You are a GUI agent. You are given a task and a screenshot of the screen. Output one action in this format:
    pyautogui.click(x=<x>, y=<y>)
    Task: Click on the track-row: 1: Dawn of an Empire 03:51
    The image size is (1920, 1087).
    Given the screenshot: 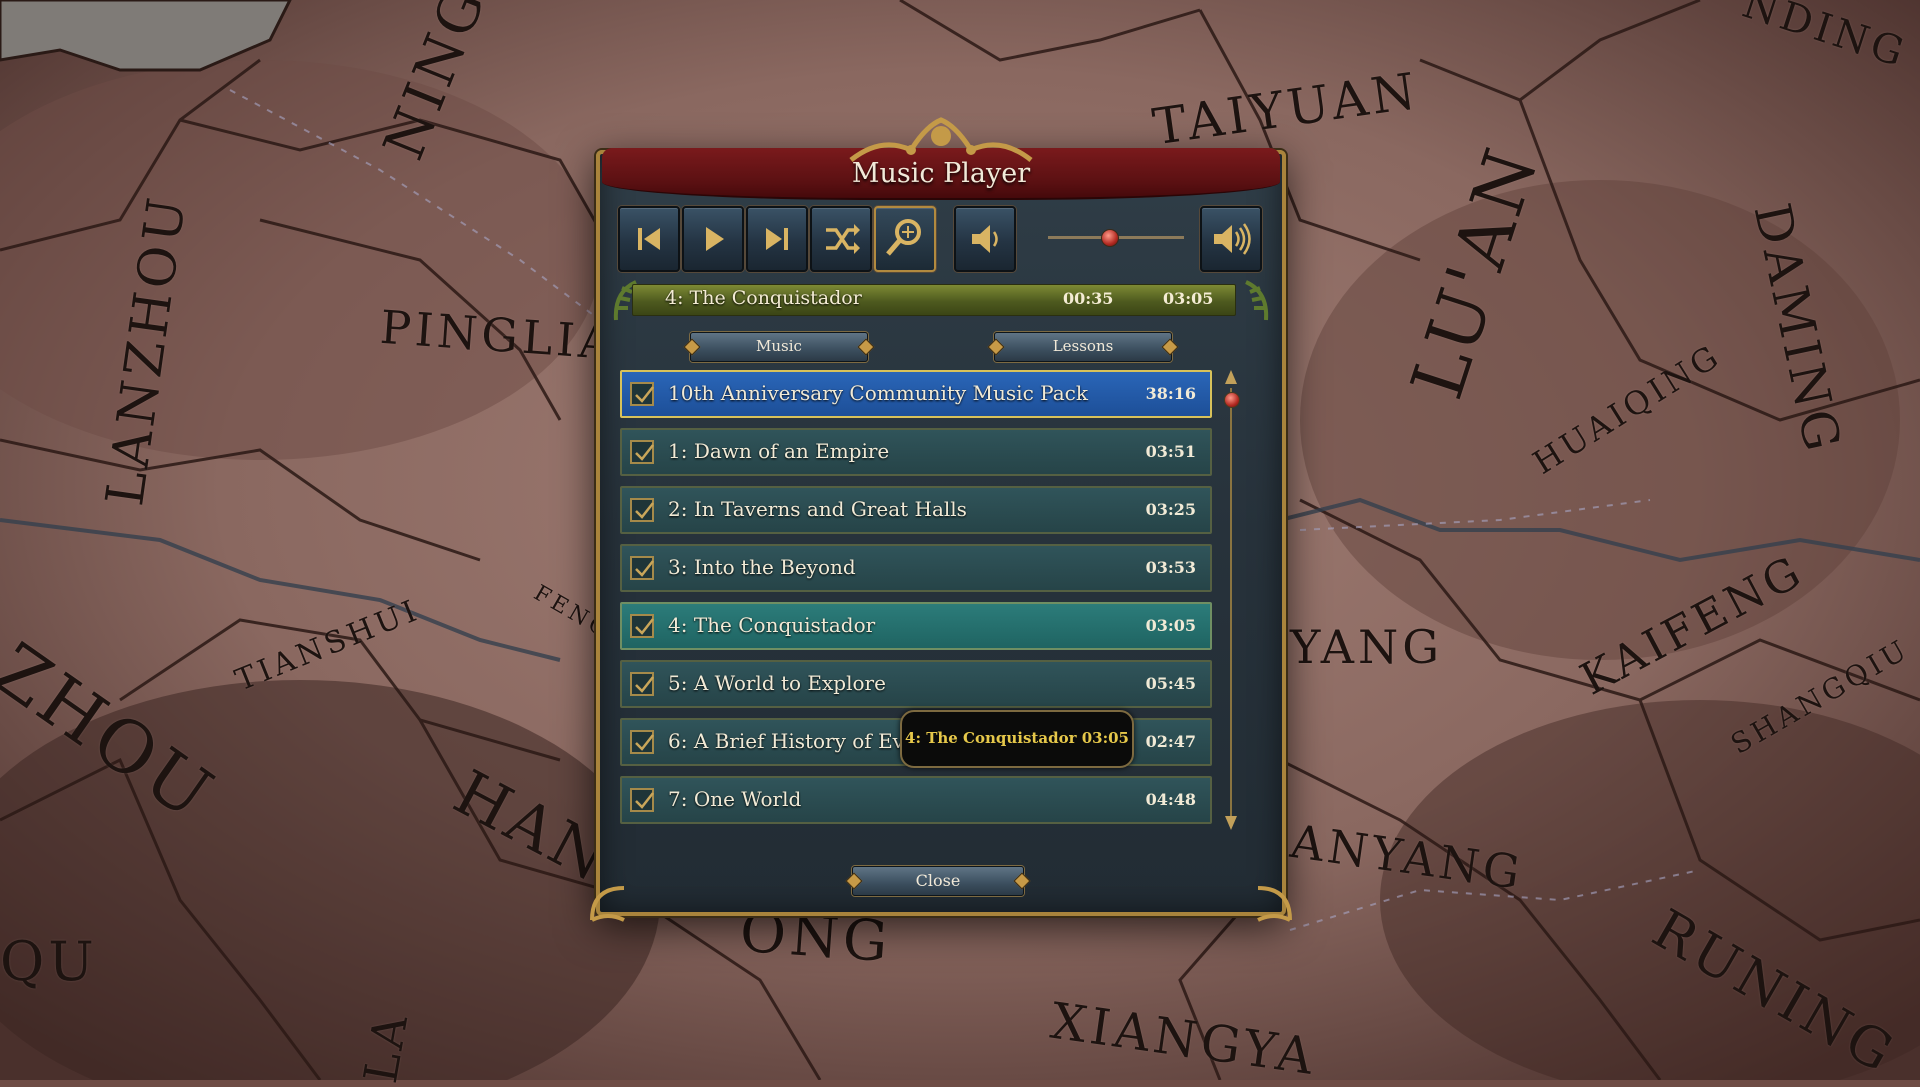 What is the action you would take?
    pyautogui.click(x=916, y=452)
    